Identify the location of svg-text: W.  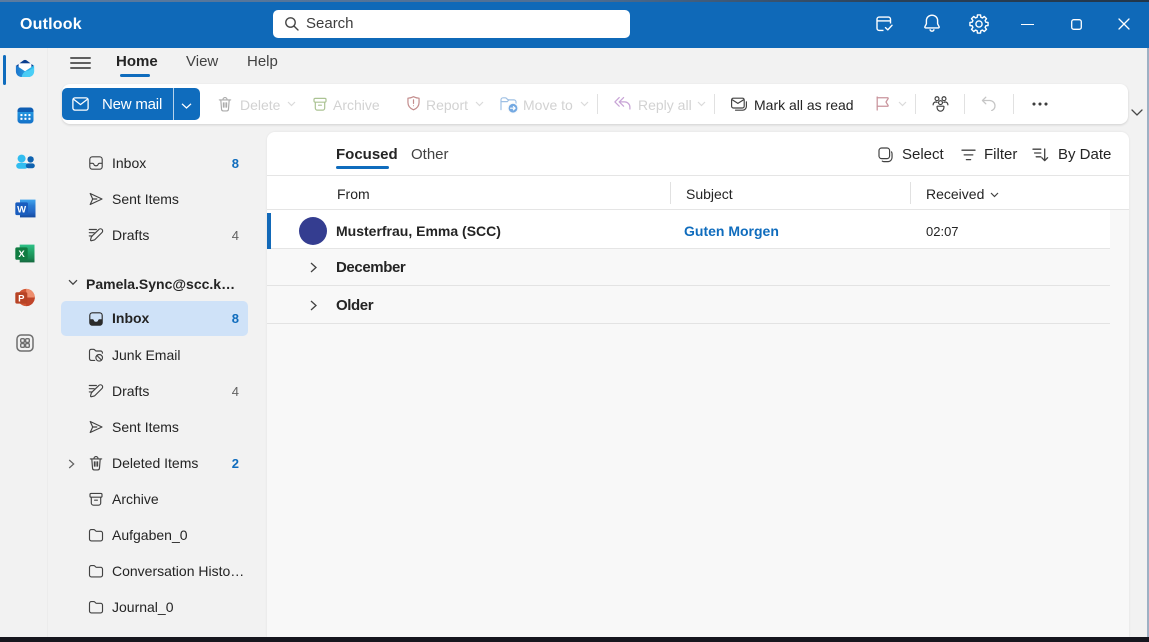
(21, 209).